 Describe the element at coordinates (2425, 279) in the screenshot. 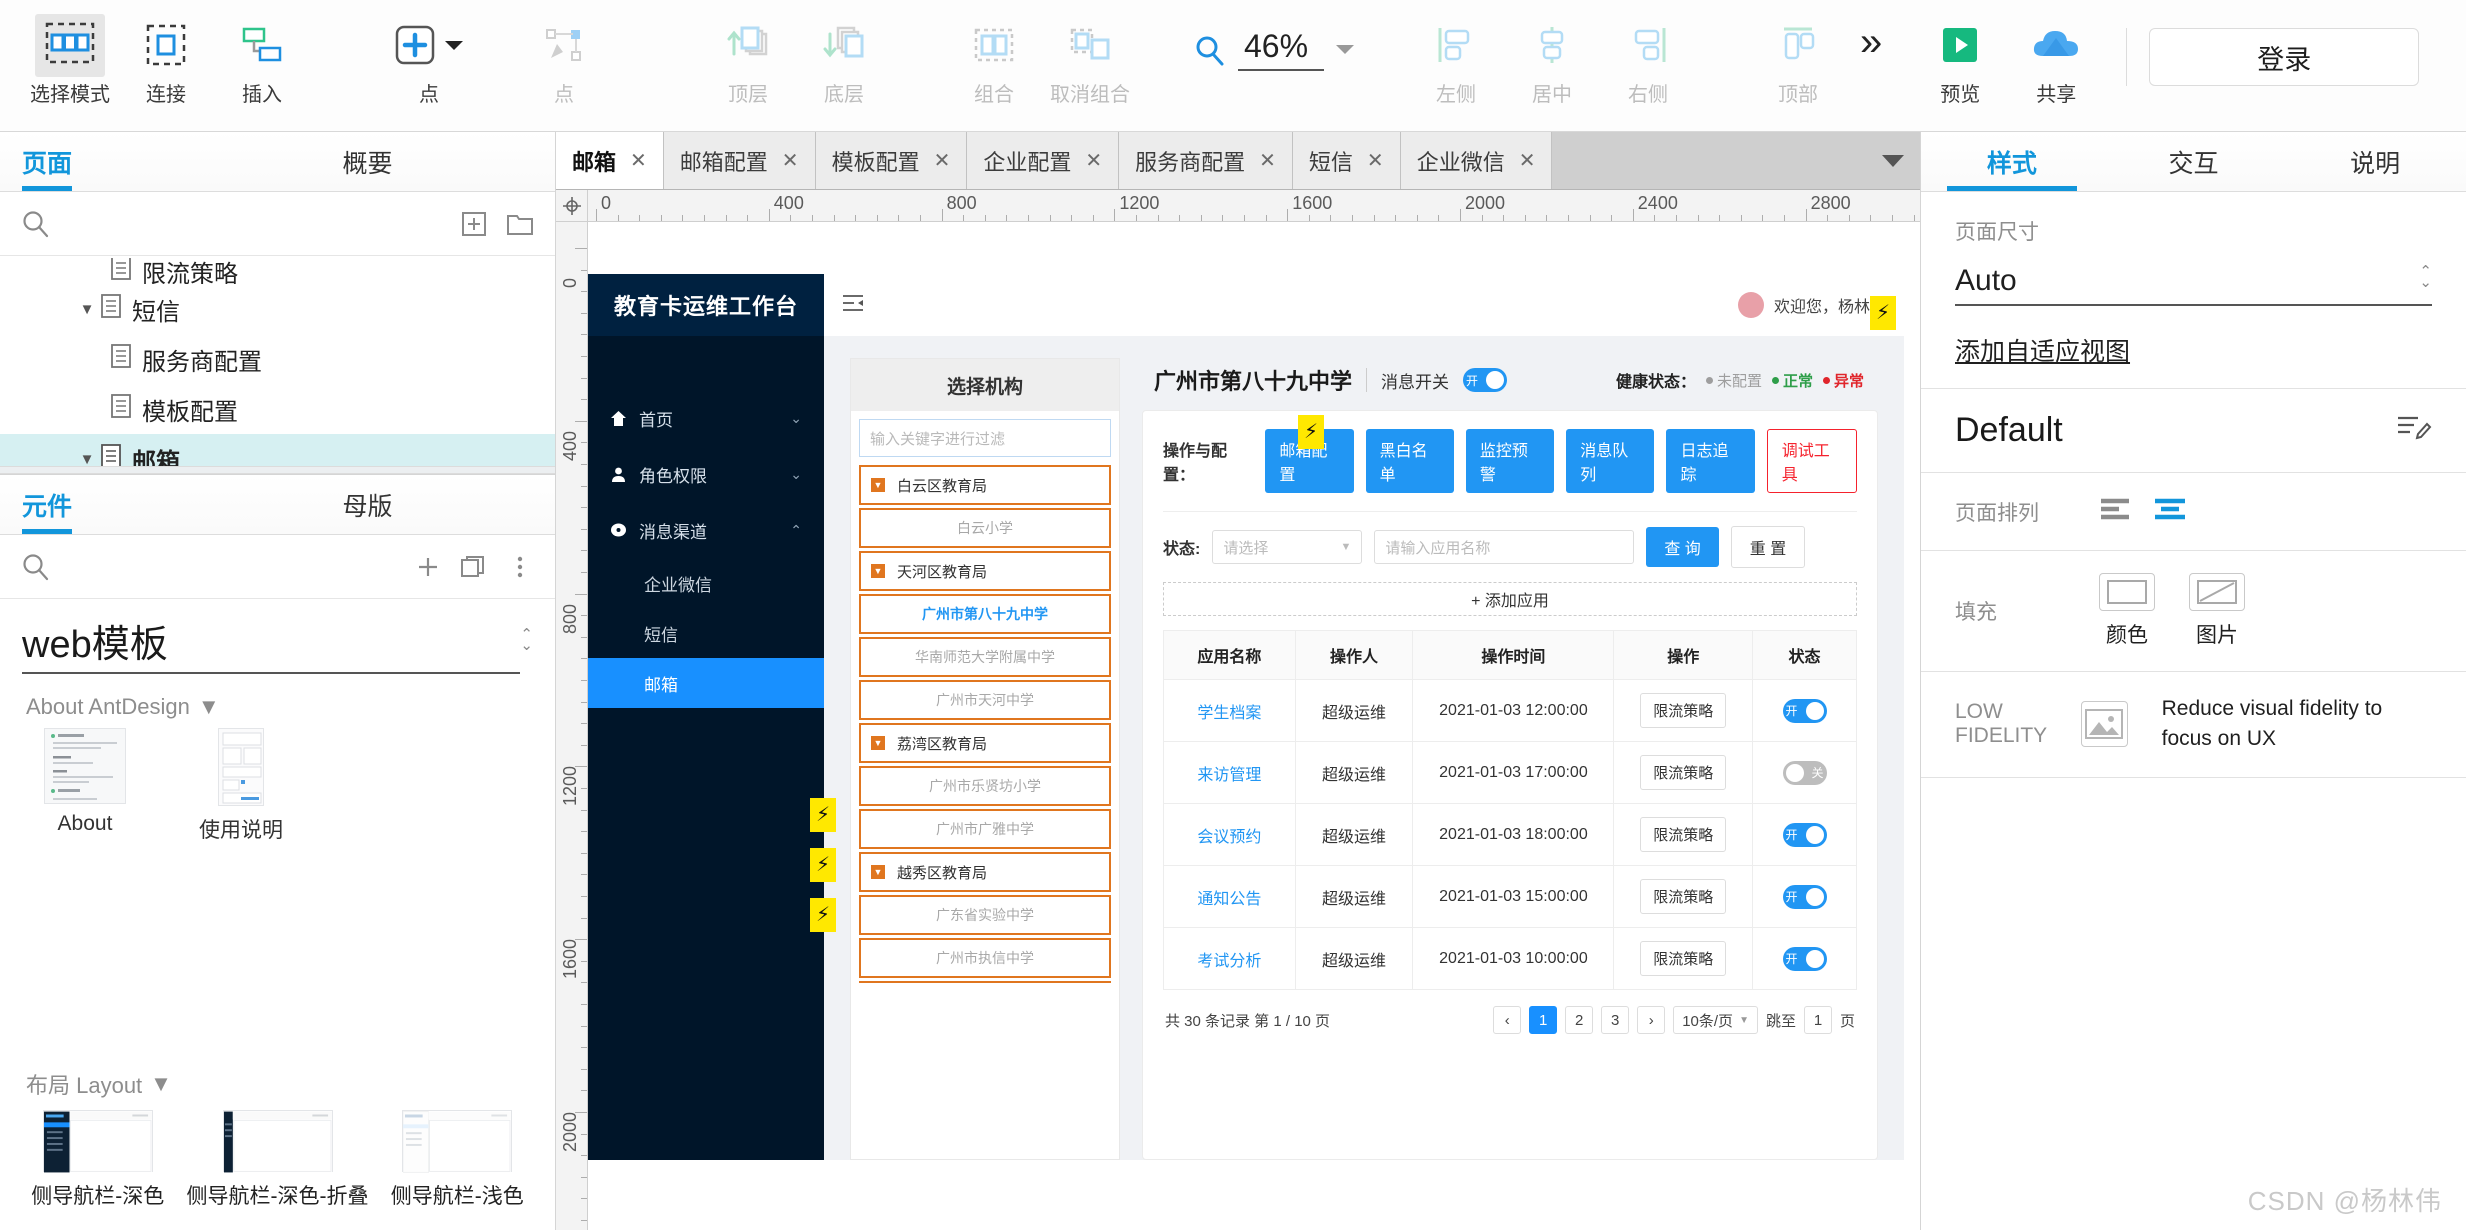

I see `stepper-icon: ⌃ ⌄` at that location.